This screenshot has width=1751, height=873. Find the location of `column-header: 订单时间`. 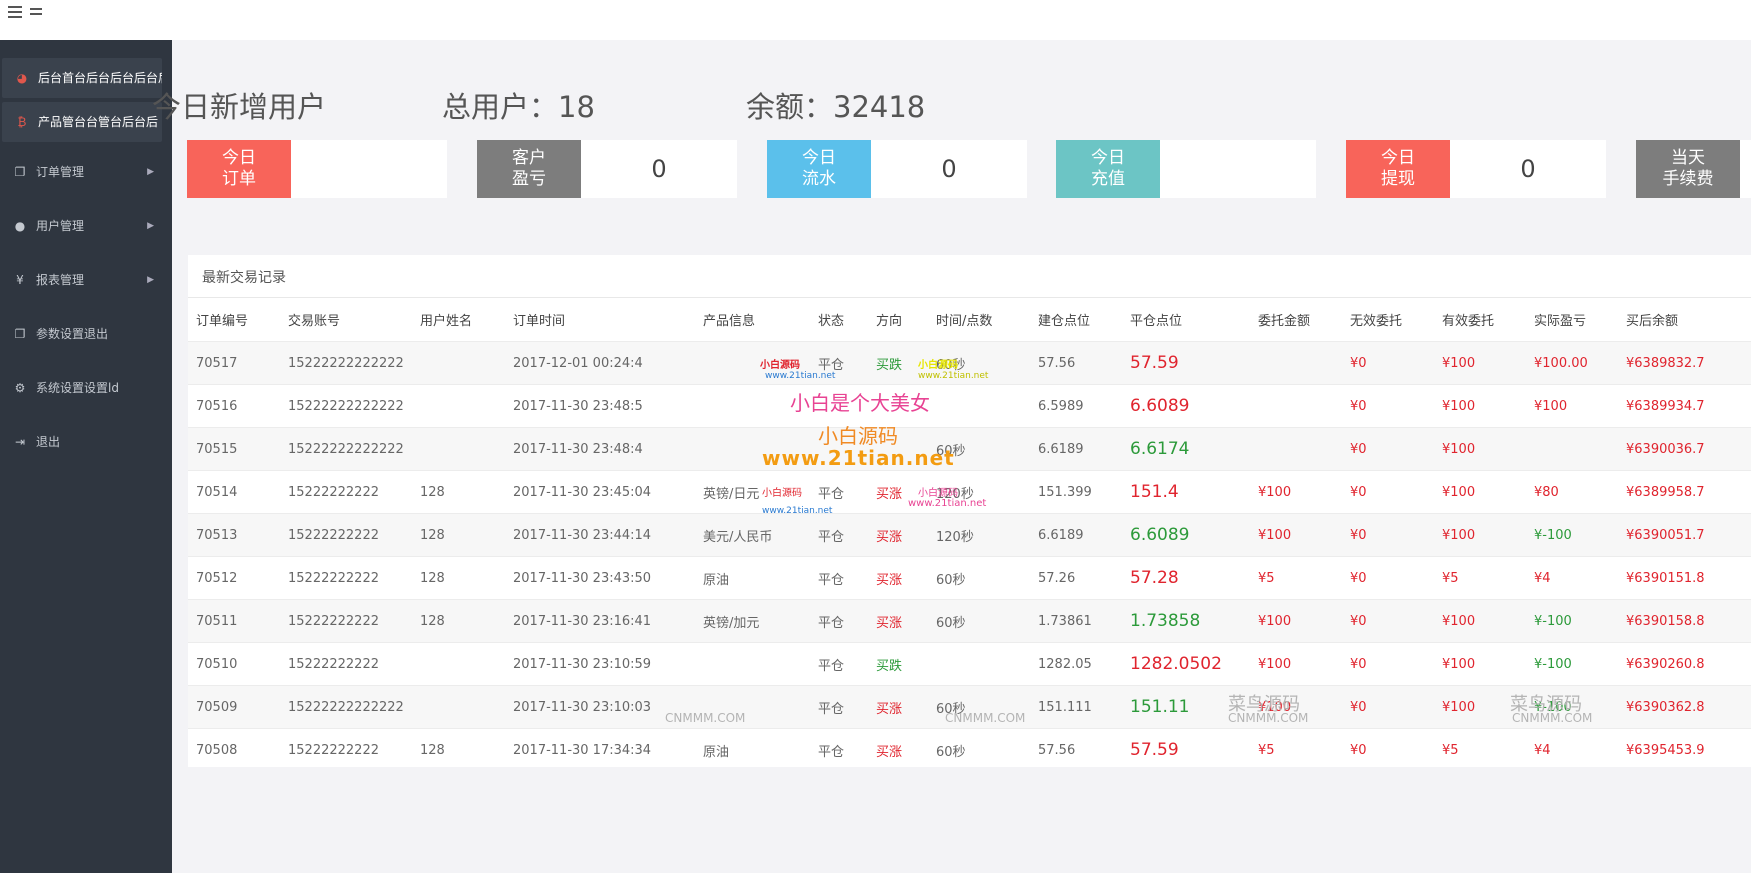

column-header: 订单时间 is located at coordinates (539, 321).